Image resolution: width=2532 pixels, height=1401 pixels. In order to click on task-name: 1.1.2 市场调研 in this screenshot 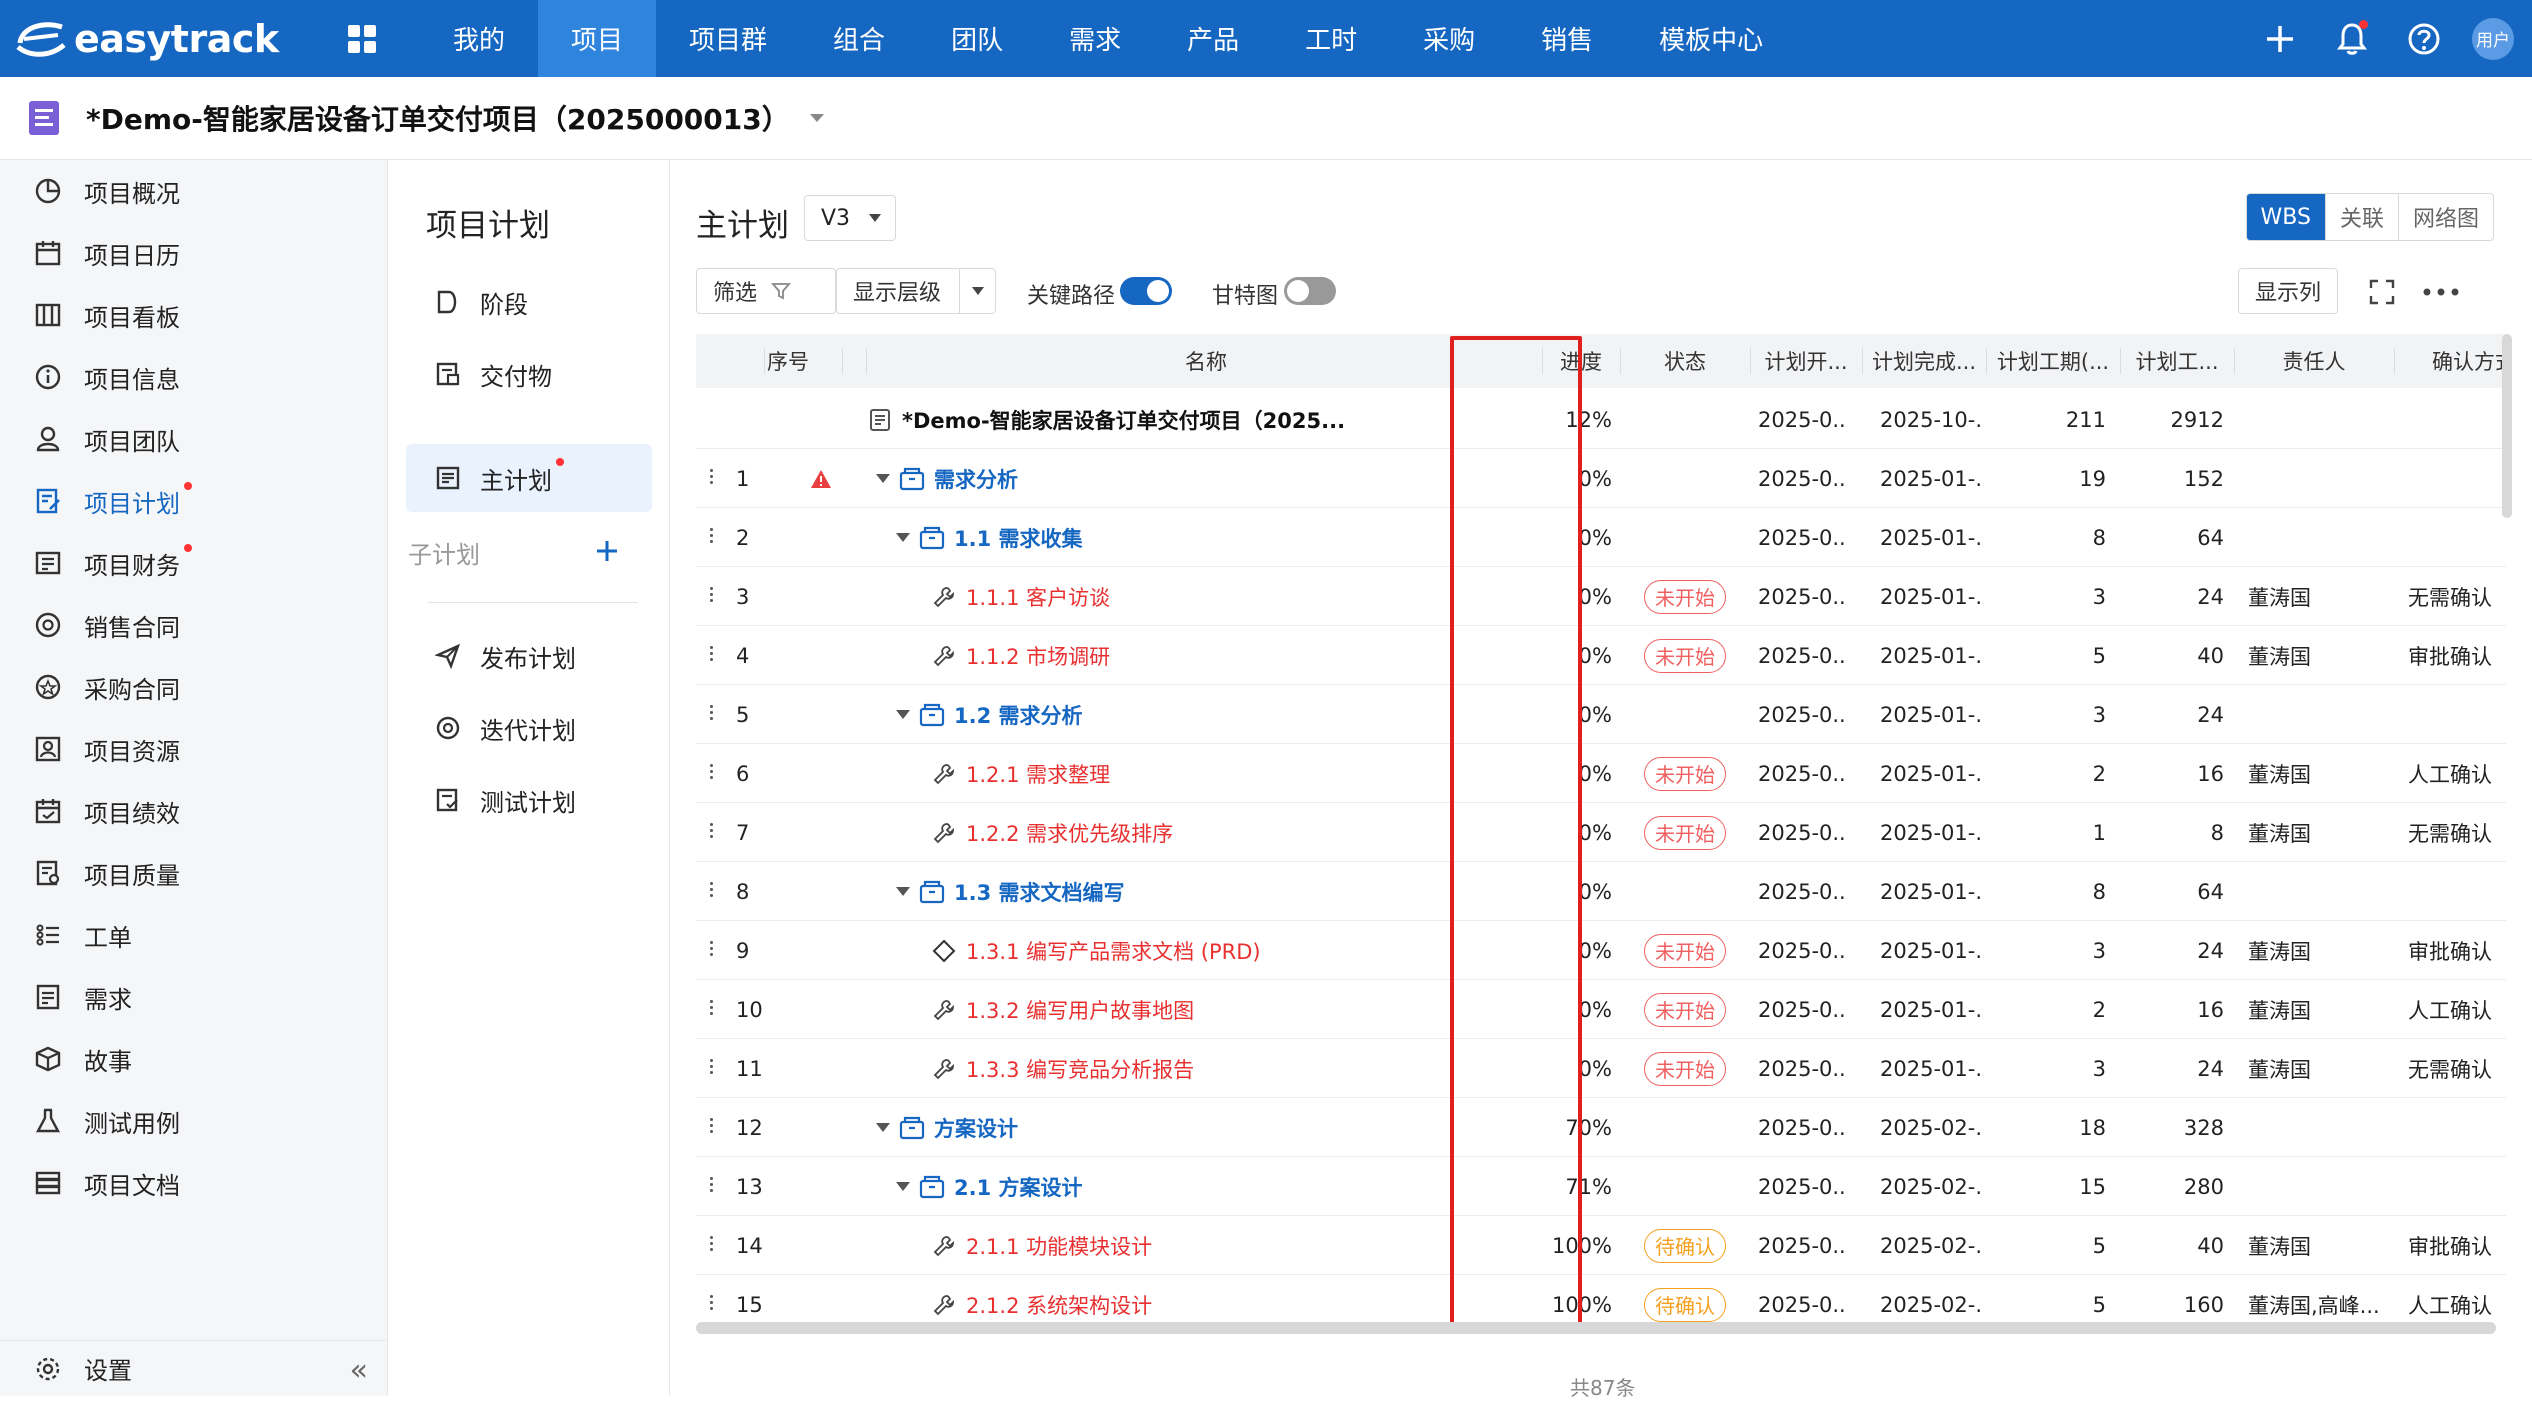, I will do `click(1038, 656)`.